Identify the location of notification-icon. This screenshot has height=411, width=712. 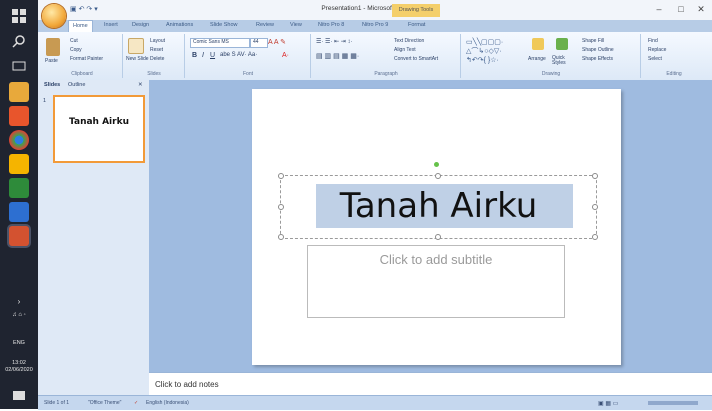
(19, 396).